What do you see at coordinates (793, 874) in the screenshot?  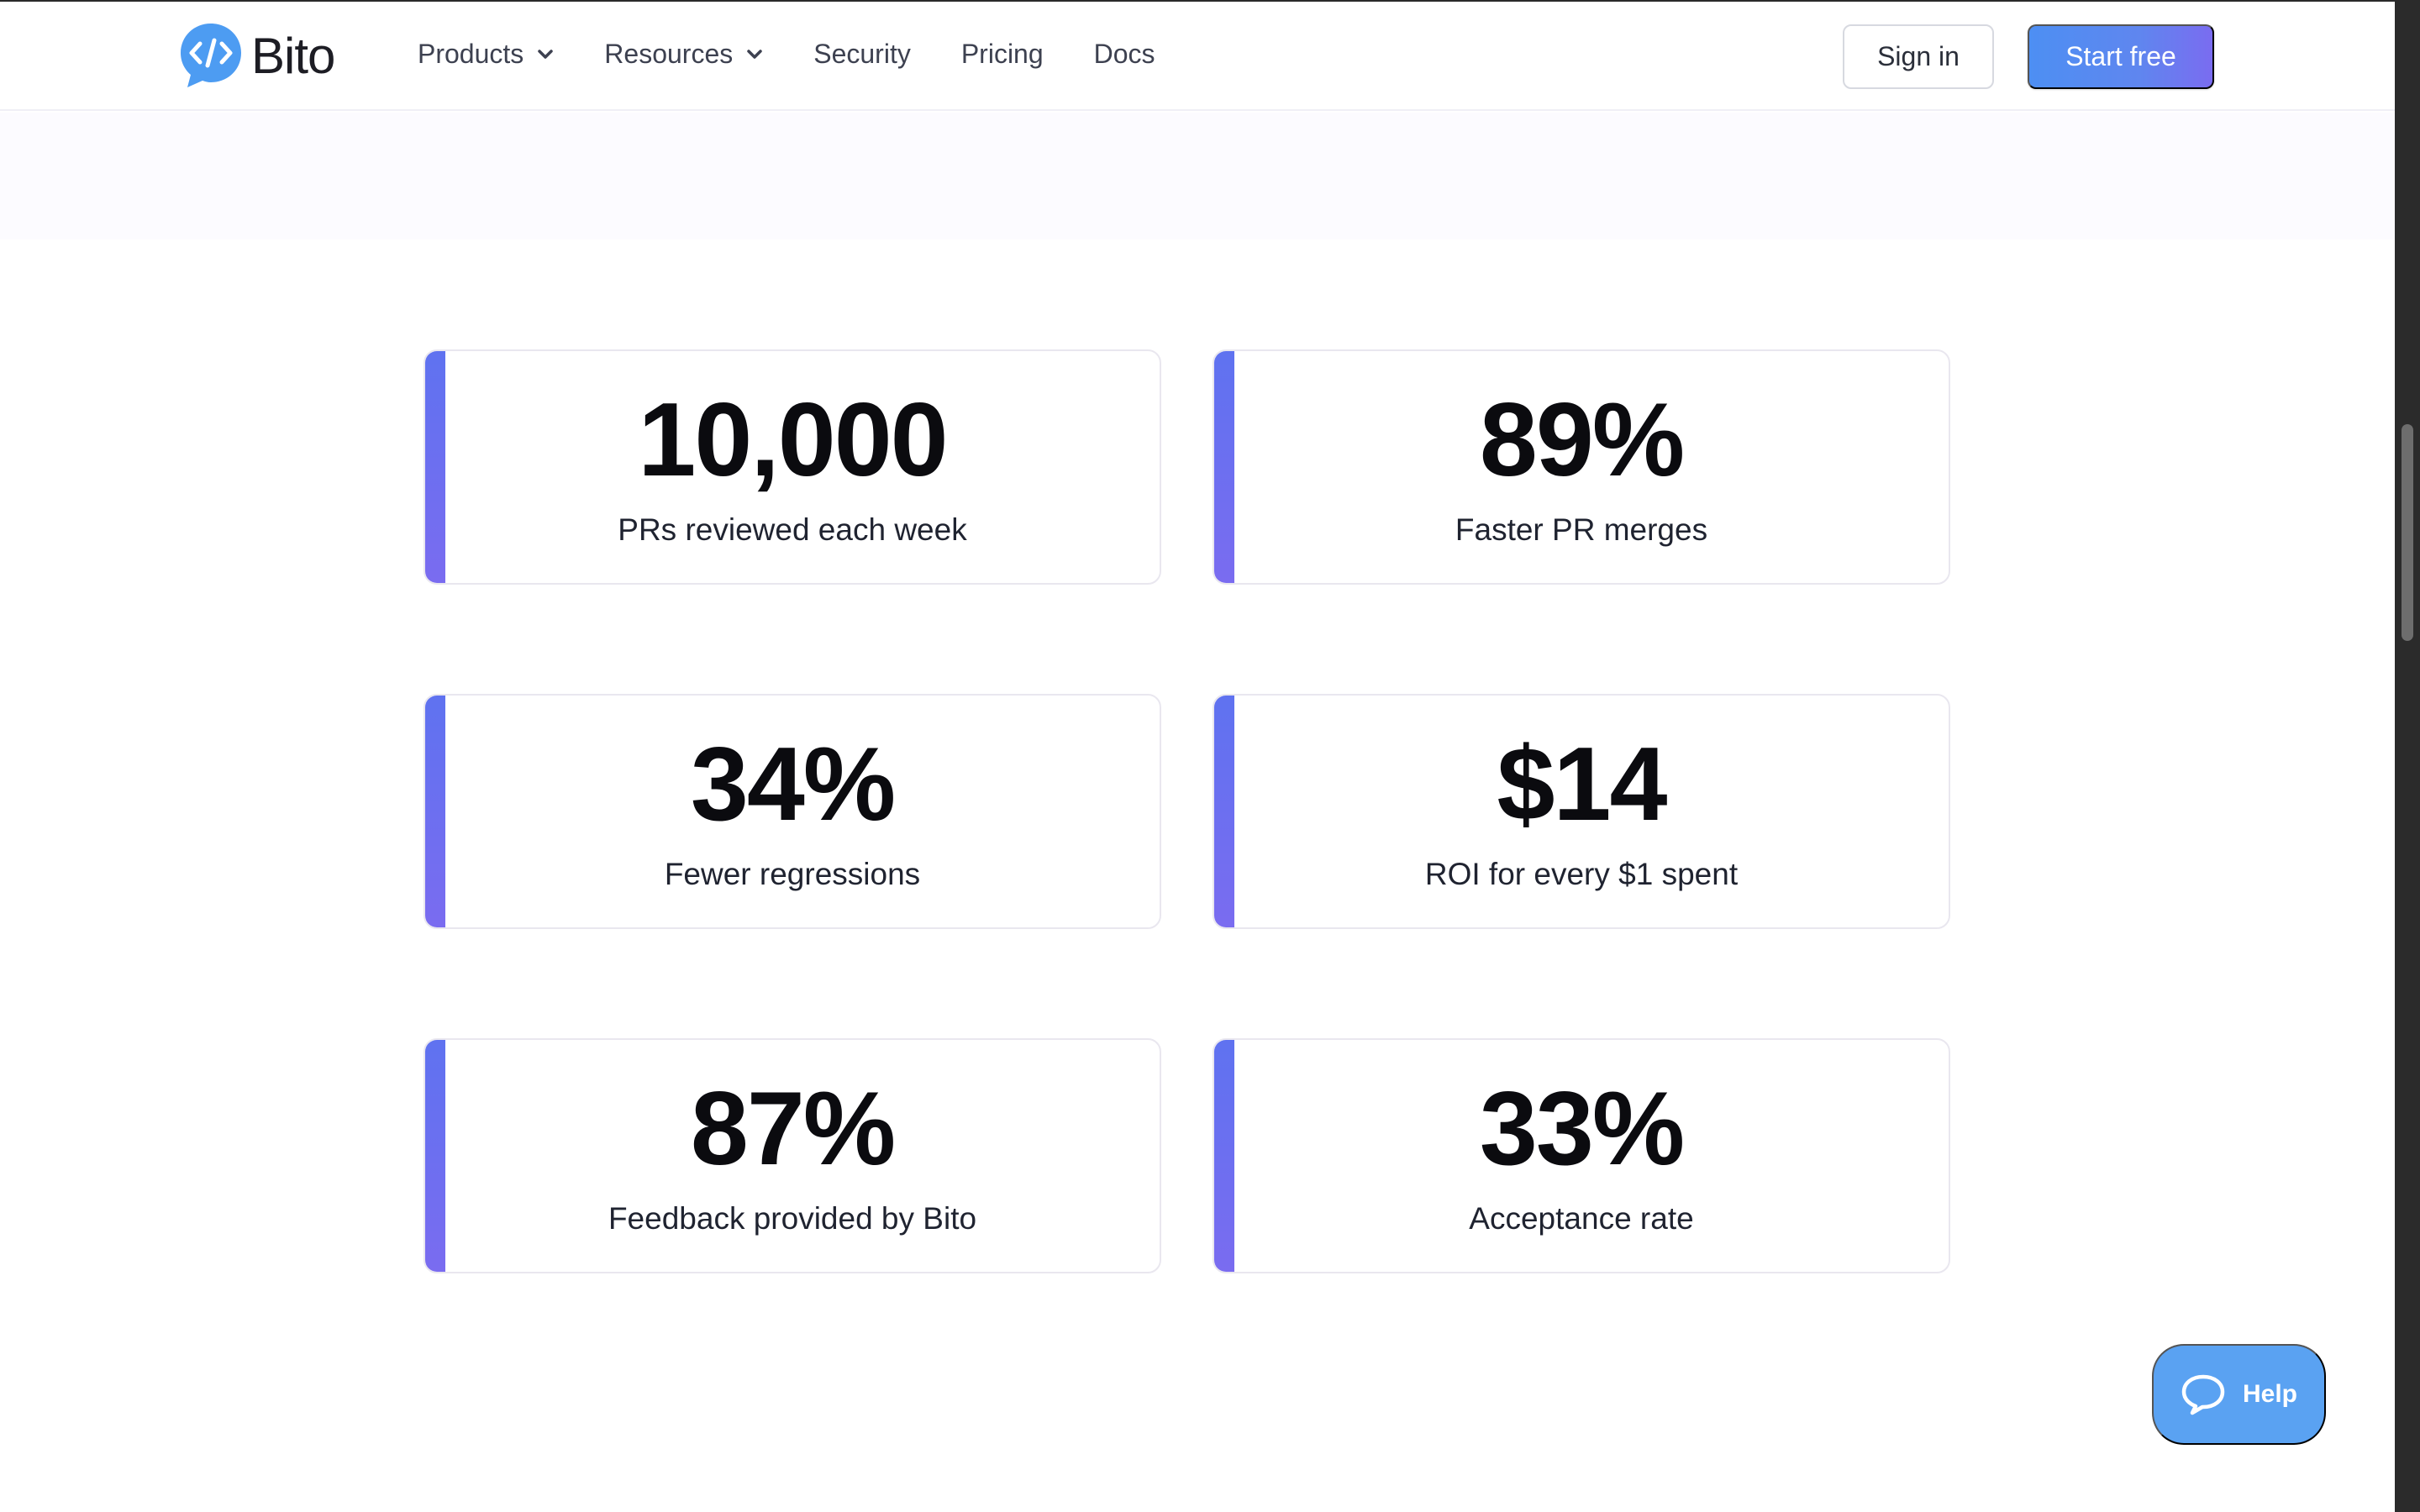 I see `stat-label: Fewer regressions` at bounding box center [793, 874].